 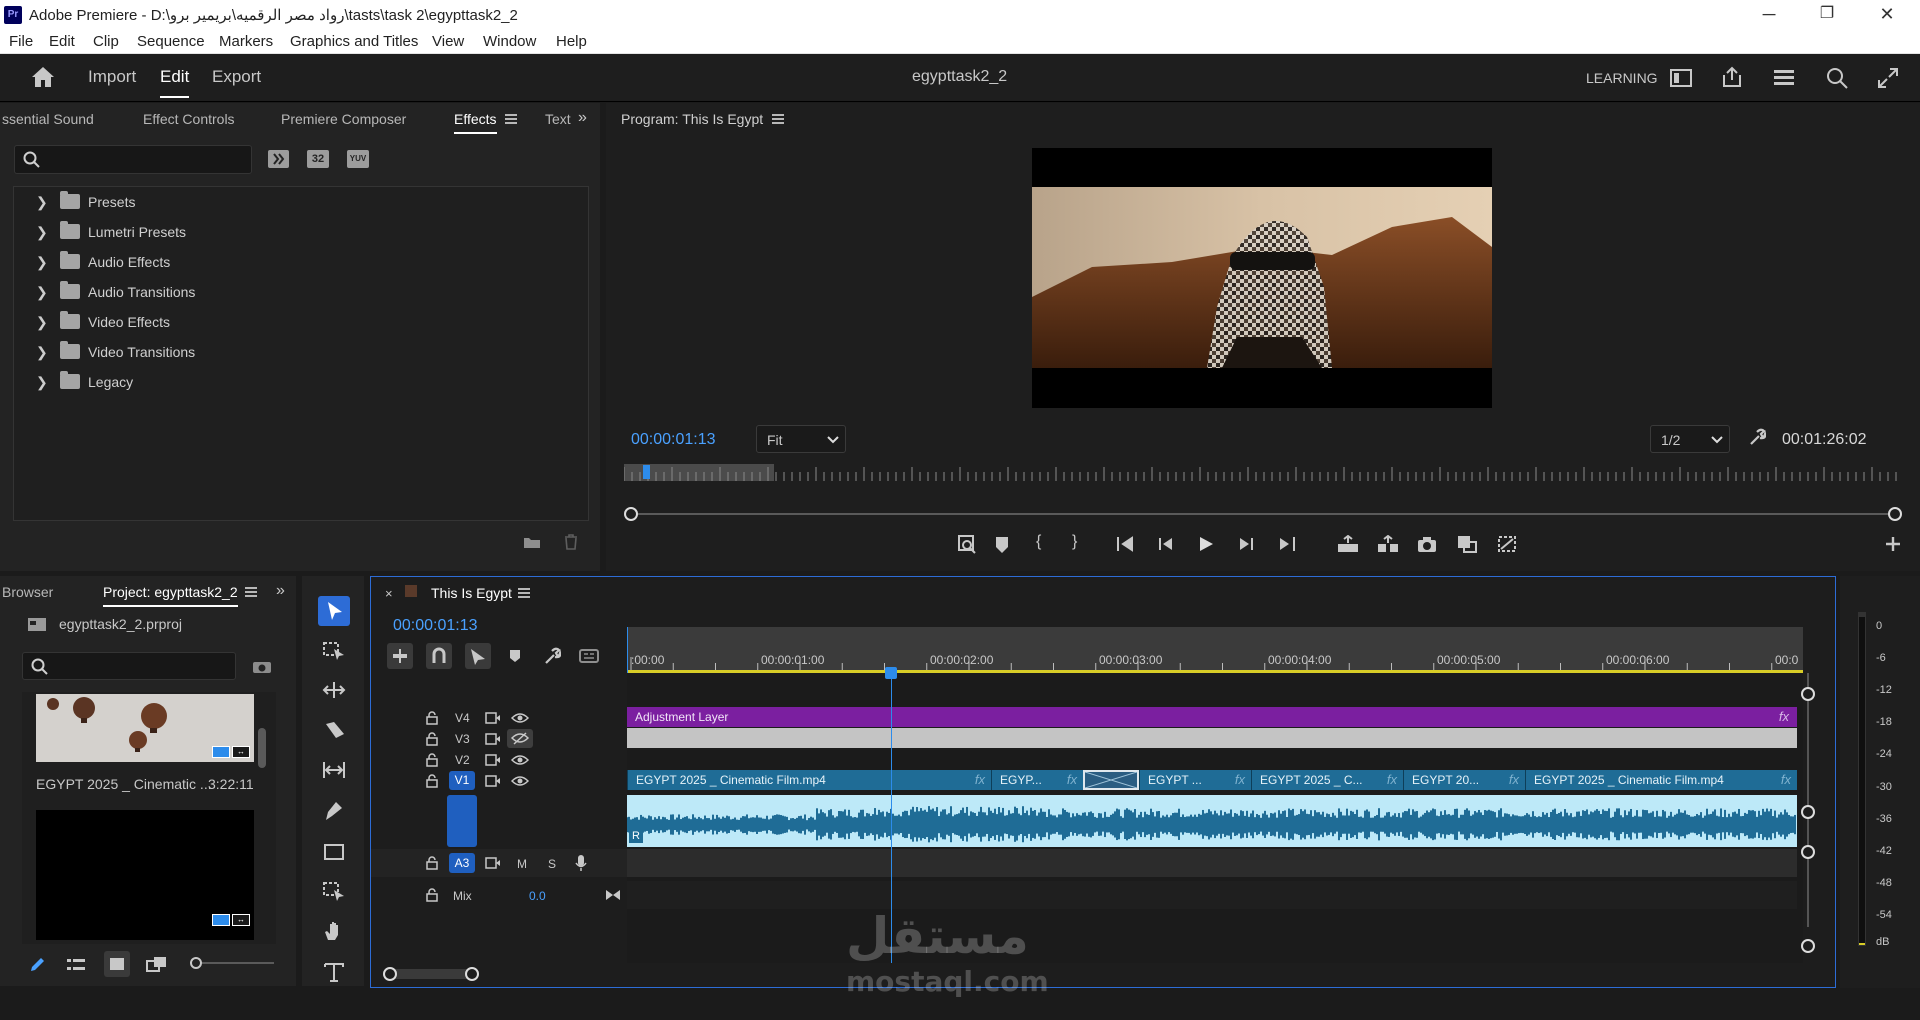 What do you see at coordinates (462, 863) in the screenshot?
I see `track-a3-target: A3` at bounding box center [462, 863].